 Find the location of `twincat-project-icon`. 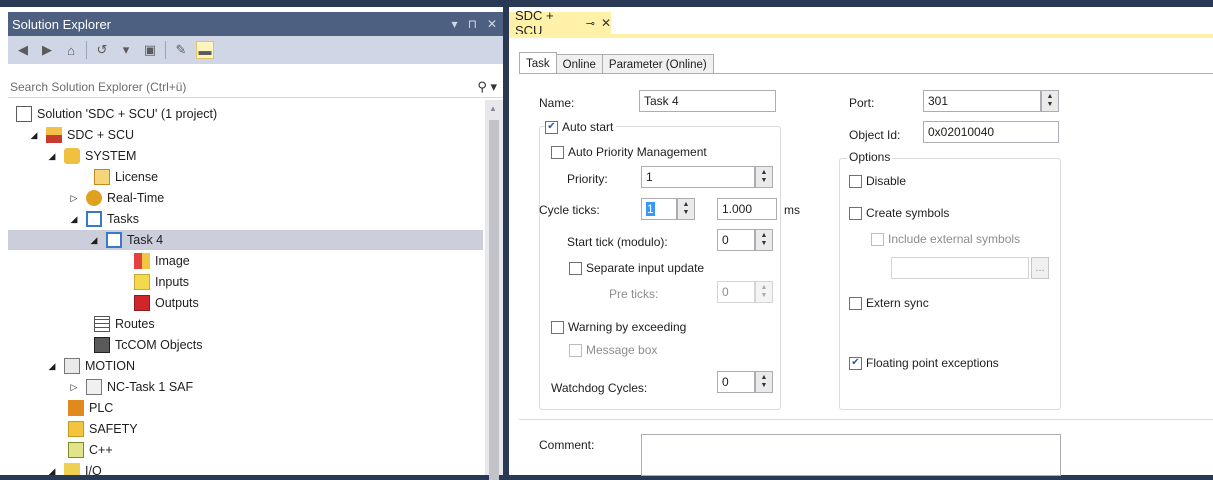

twincat-project-icon is located at coordinates (54, 135).